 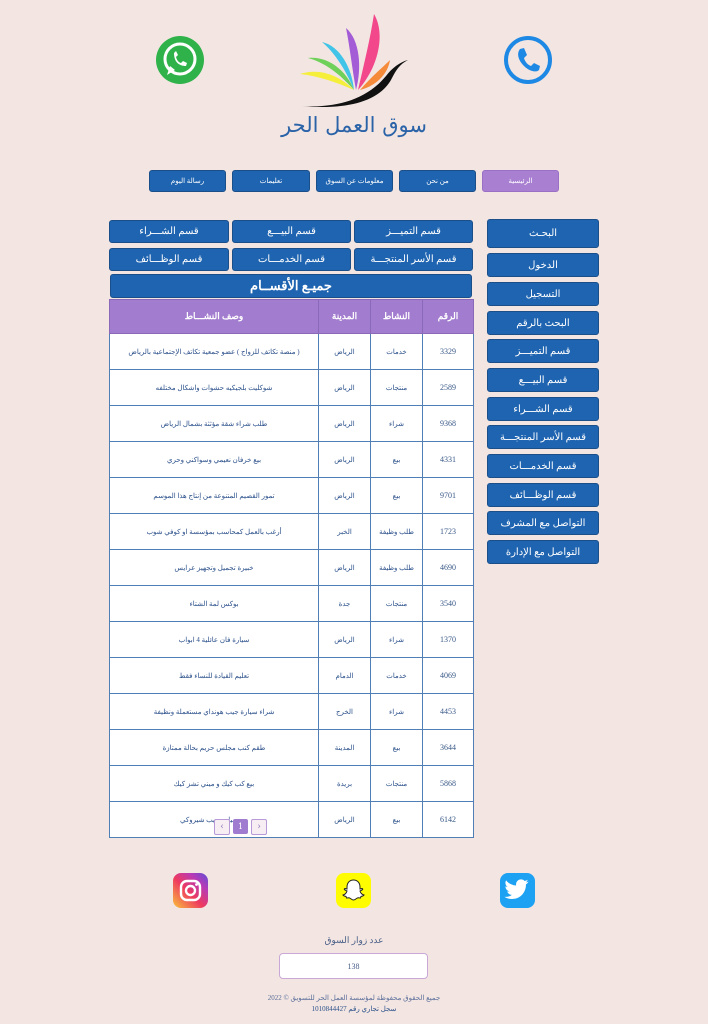 What do you see at coordinates (528, 60) in the screenshot?
I see `phone-icon` at bounding box center [528, 60].